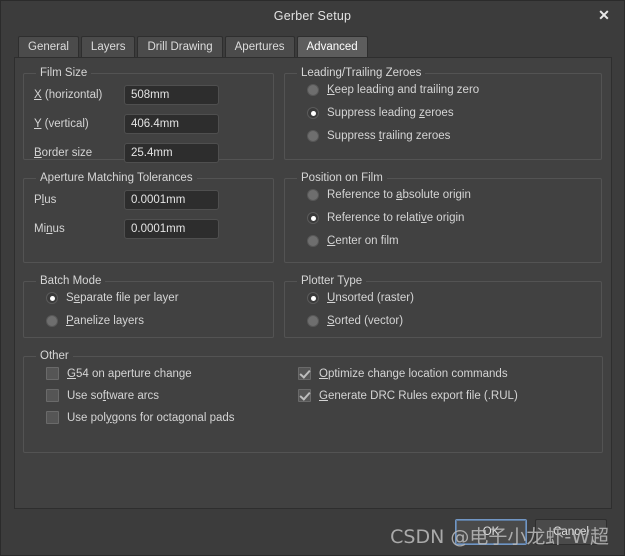 The height and width of the screenshot is (556, 625). What do you see at coordinates (171, 123) in the screenshot?
I see `y-vertical-input` at bounding box center [171, 123].